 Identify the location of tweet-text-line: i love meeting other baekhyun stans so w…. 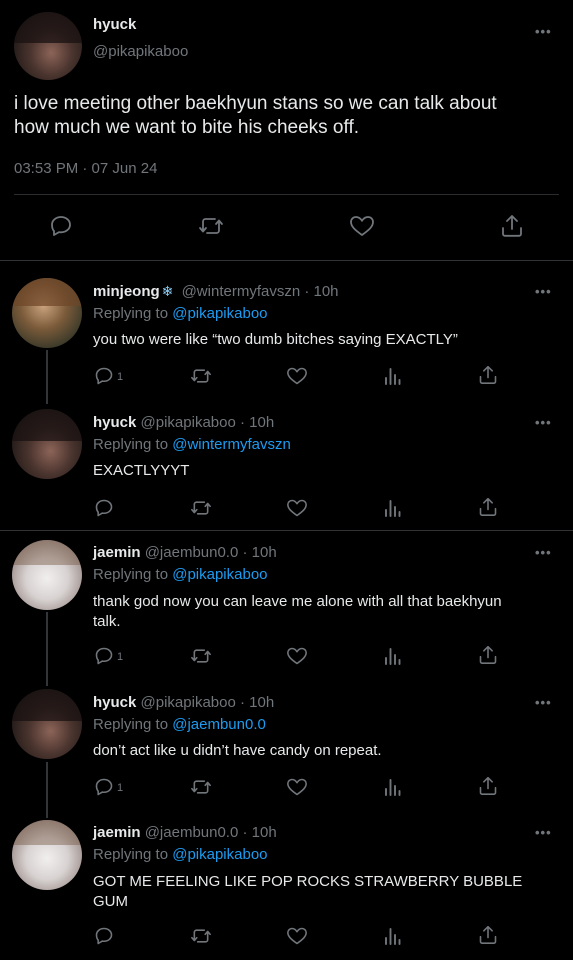
(255, 103).